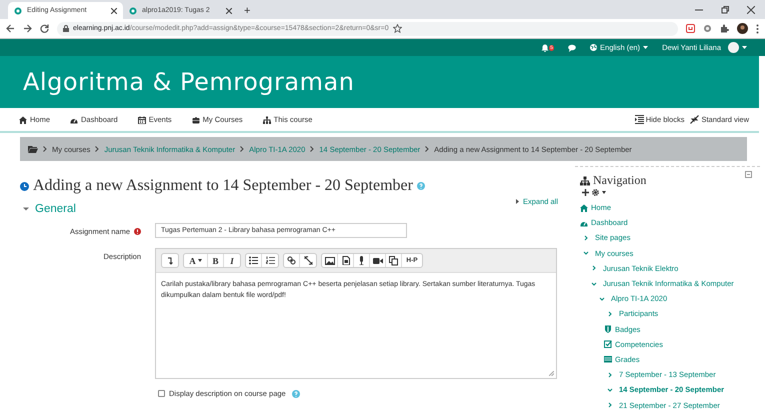  What do you see at coordinates (619, 180) in the screenshot?
I see `block-title: Navigation` at bounding box center [619, 180].